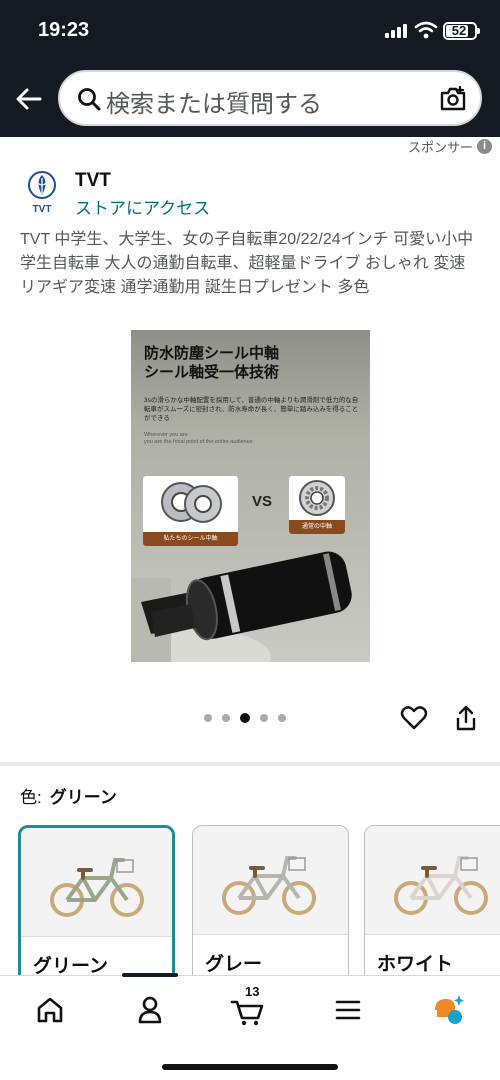 The width and height of the screenshot is (500, 1080). Describe the element at coordinates (166, 435) in the screenshot. I see `image-english-line1: Wherever you are` at that location.